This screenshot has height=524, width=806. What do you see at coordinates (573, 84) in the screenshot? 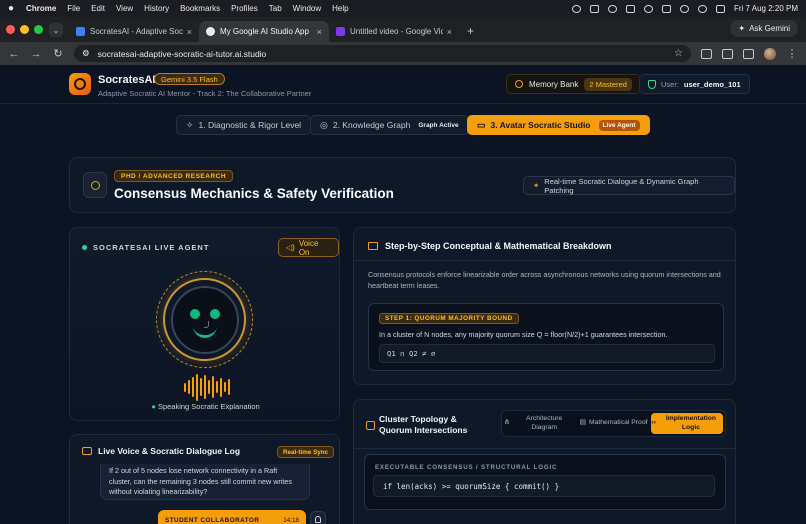
I see `memory-bank-button: Memory Bank 2 Mastered` at bounding box center [573, 84].